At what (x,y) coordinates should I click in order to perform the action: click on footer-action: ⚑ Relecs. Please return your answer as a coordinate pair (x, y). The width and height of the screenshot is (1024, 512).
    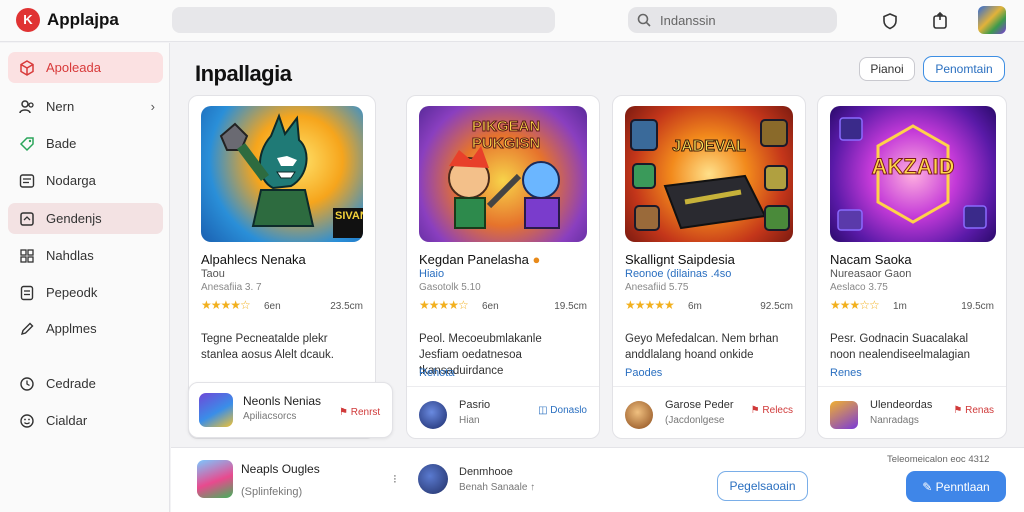
    Looking at the image, I should click on (772, 410).